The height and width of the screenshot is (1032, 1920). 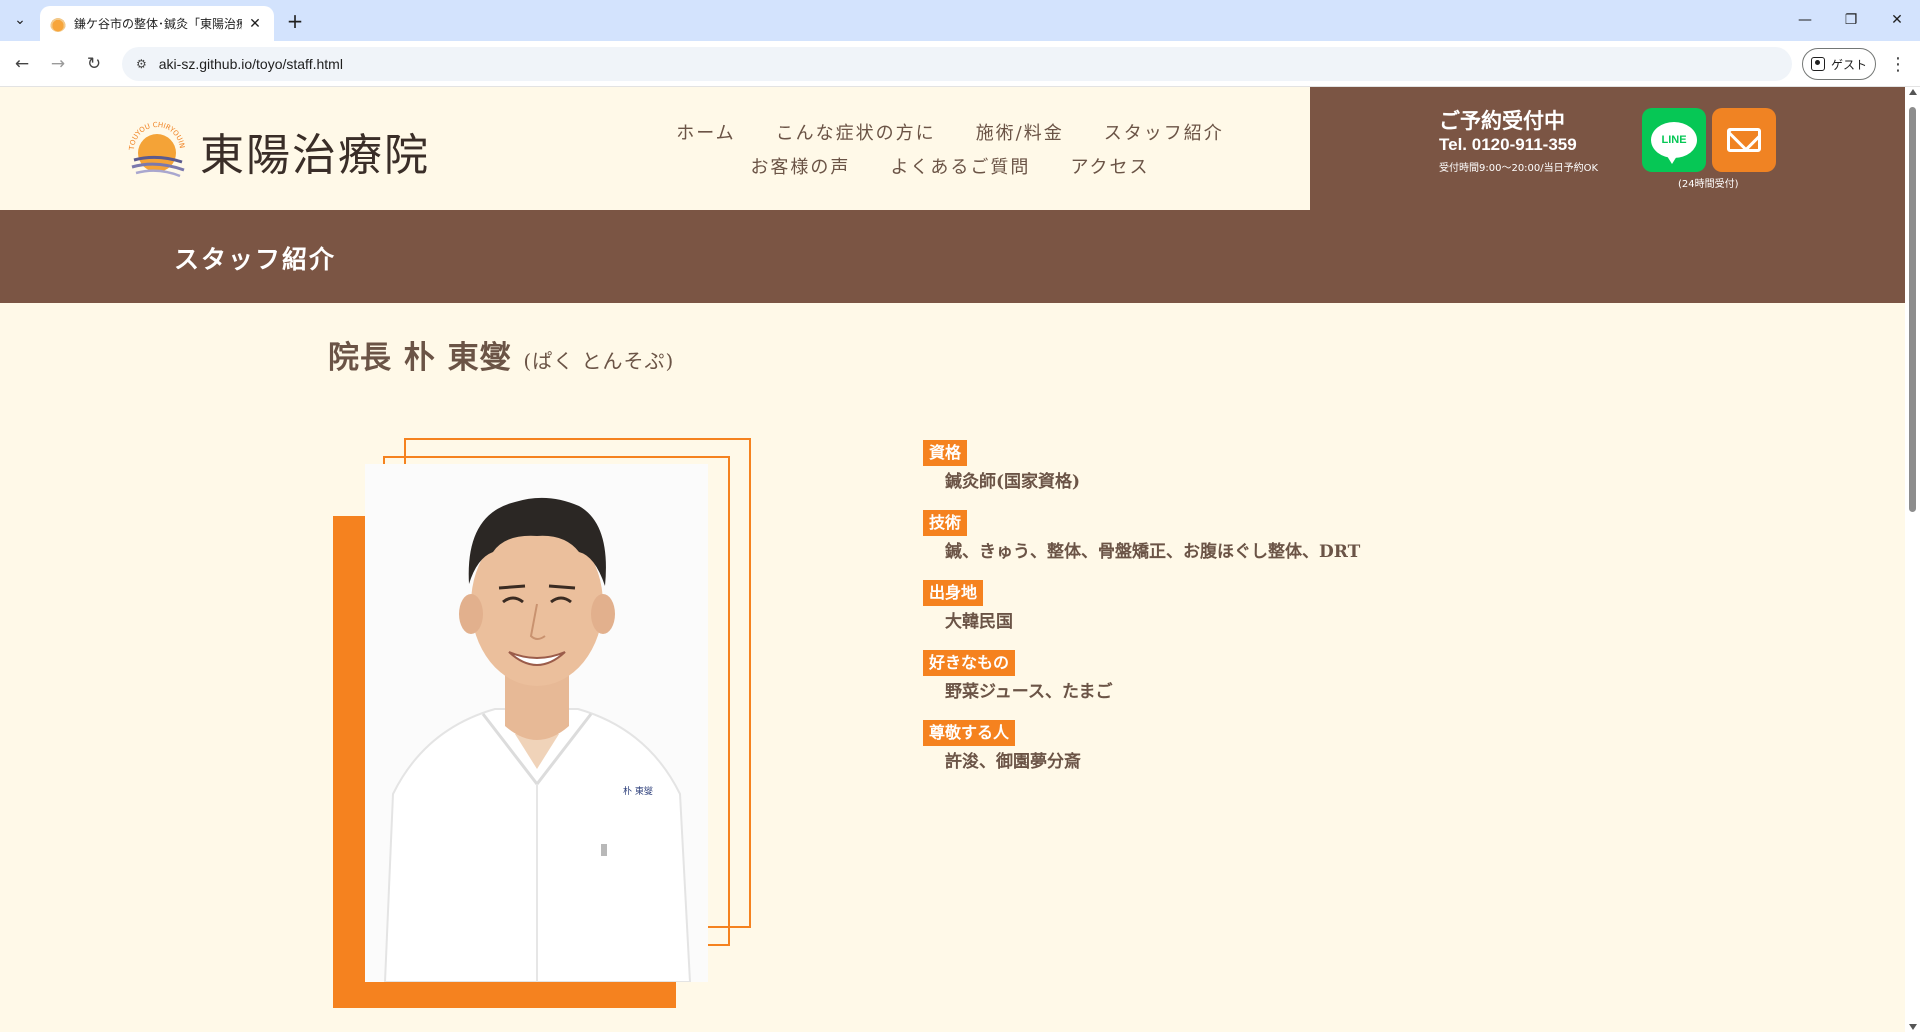 I want to click on profile-icon, so click(x=1817, y=64).